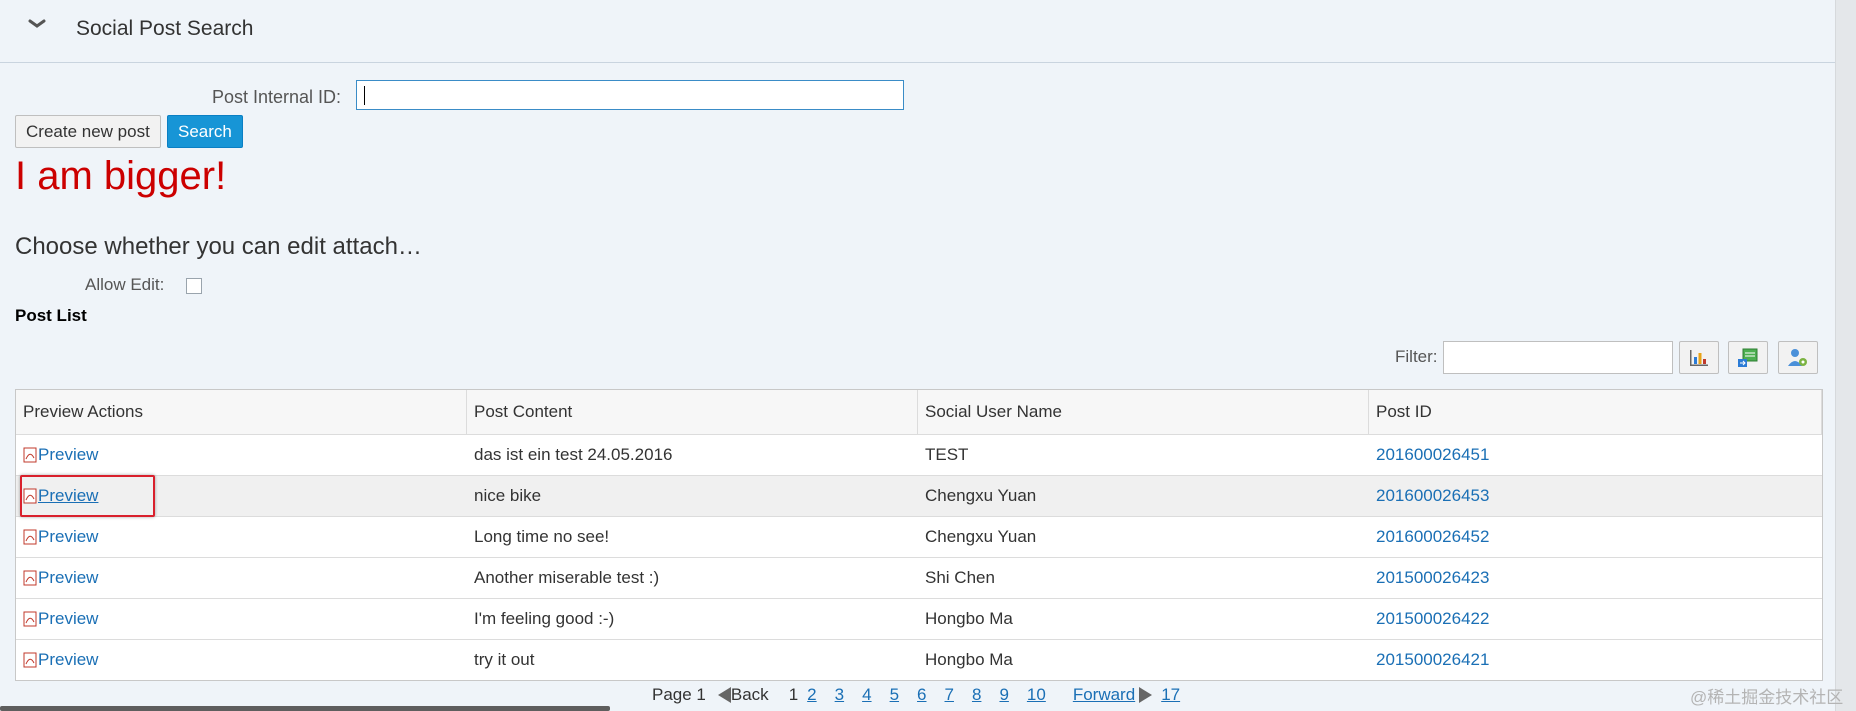 This screenshot has height=711, width=1856. I want to click on forward-button: Forward, so click(1104, 695).